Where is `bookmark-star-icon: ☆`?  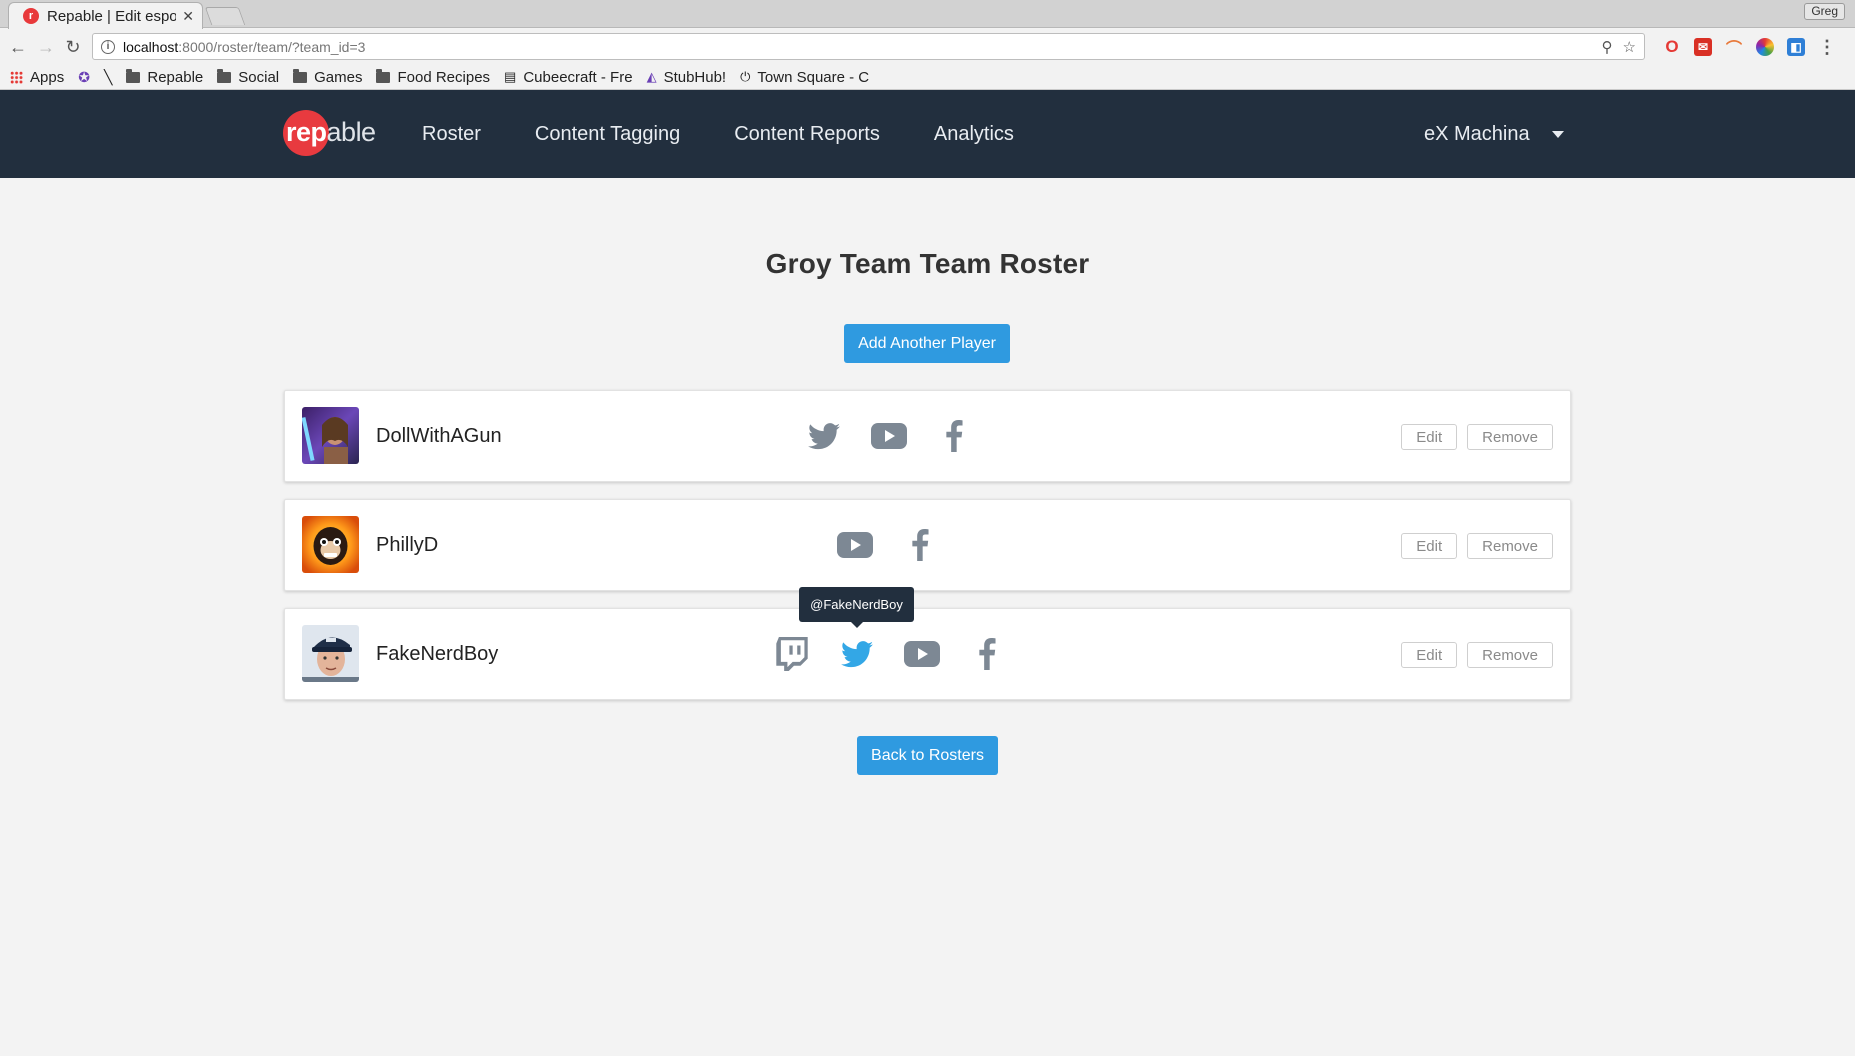 bookmark-star-icon: ☆ is located at coordinates (1629, 47).